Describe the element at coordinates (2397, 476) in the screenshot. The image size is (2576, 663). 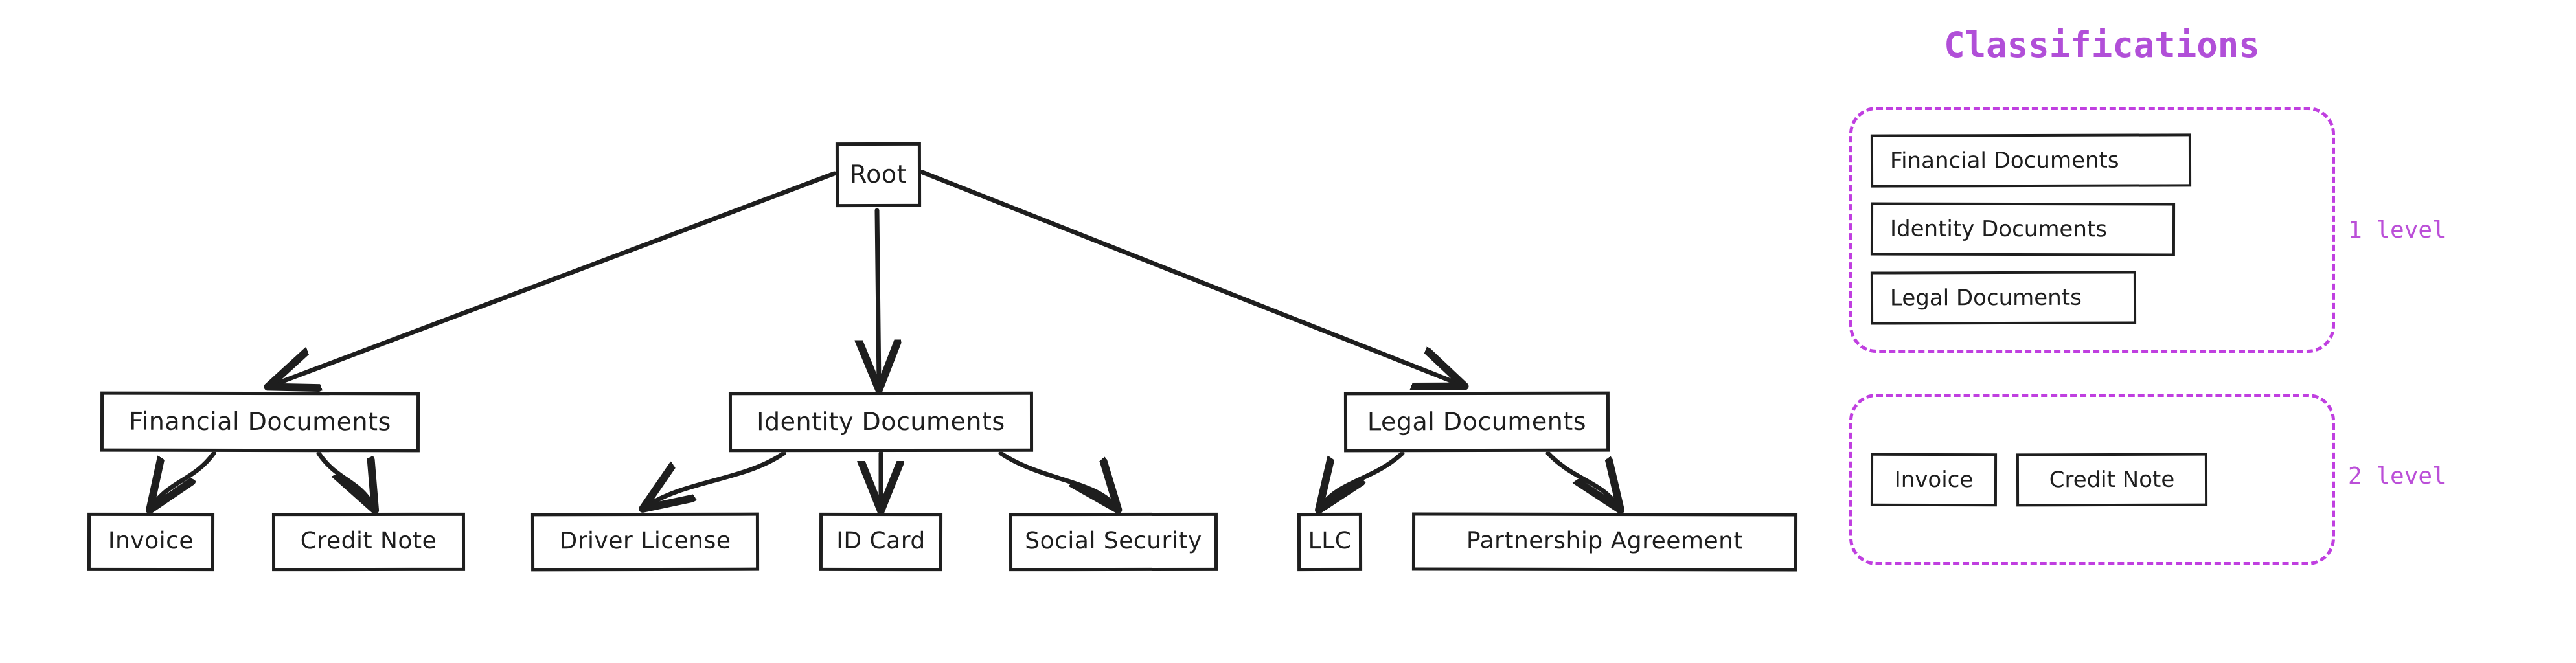
I see `classification-group-2-level-label: 2 level` at that location.